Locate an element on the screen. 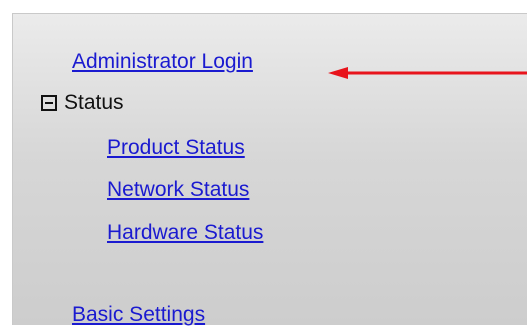 This screenshot has width=527, height=327. product-status-link: Product Status is located at coordinates (176, 148).